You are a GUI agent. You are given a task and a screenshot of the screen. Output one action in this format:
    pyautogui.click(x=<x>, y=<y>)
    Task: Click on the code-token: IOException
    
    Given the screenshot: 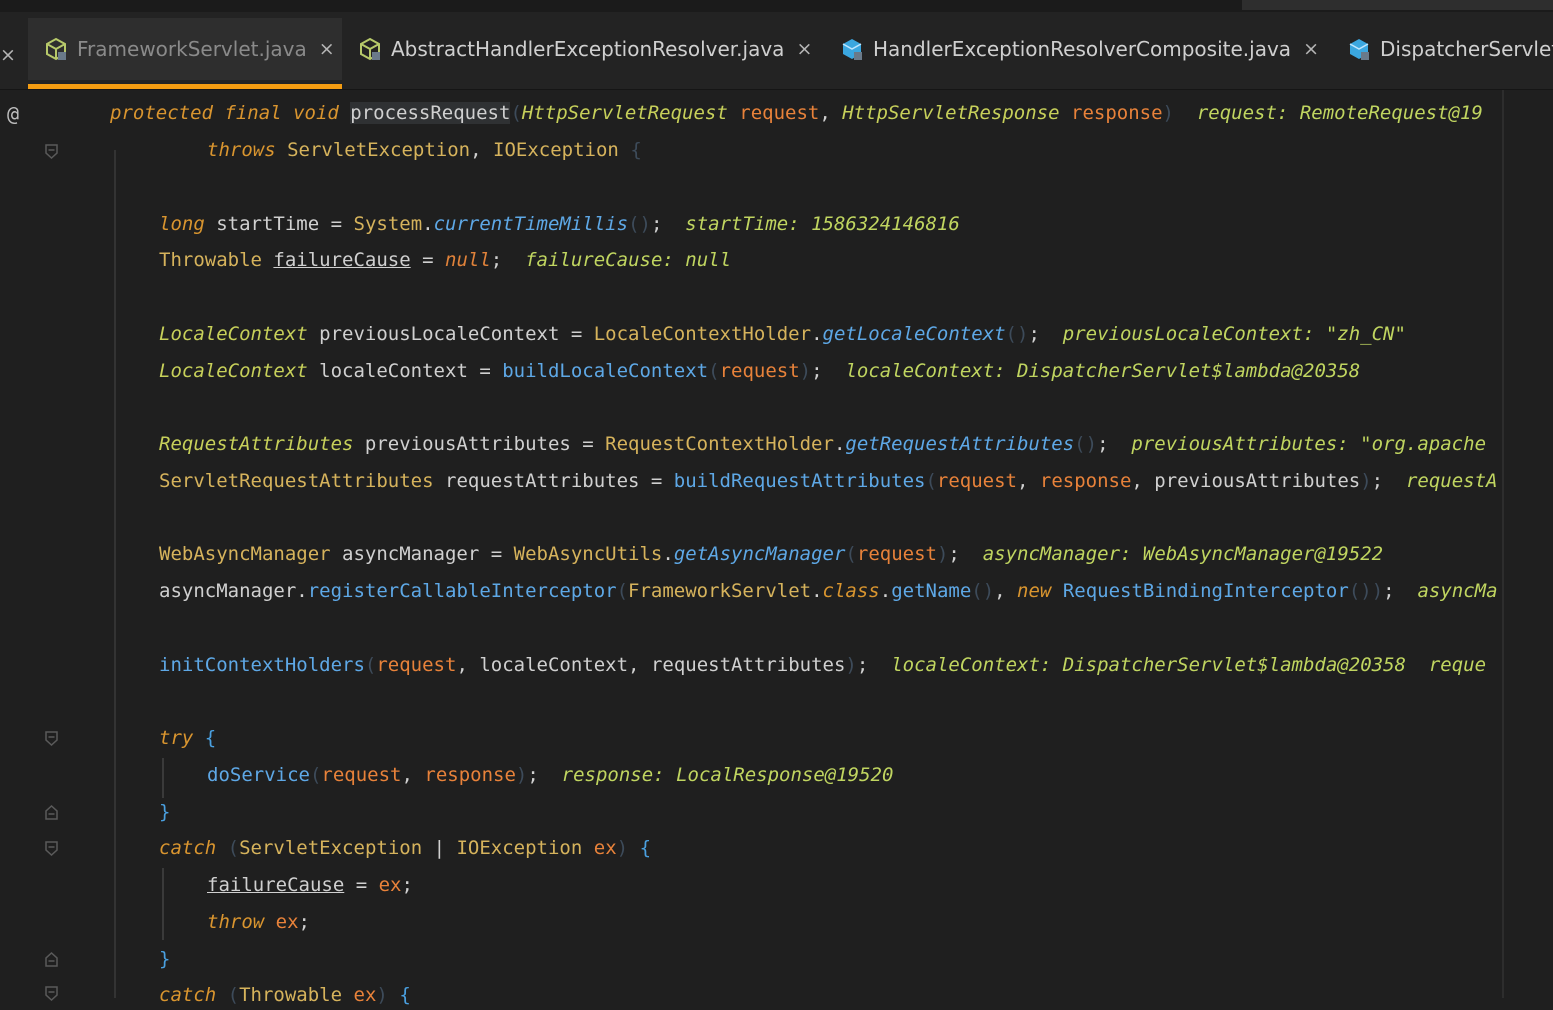 What is the action you would take?
    pyautogui.click(x=556, y=150)
    